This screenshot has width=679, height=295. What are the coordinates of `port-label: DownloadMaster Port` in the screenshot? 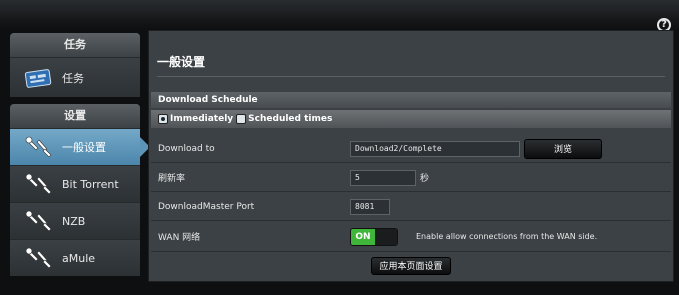 It's located at (206, 206).